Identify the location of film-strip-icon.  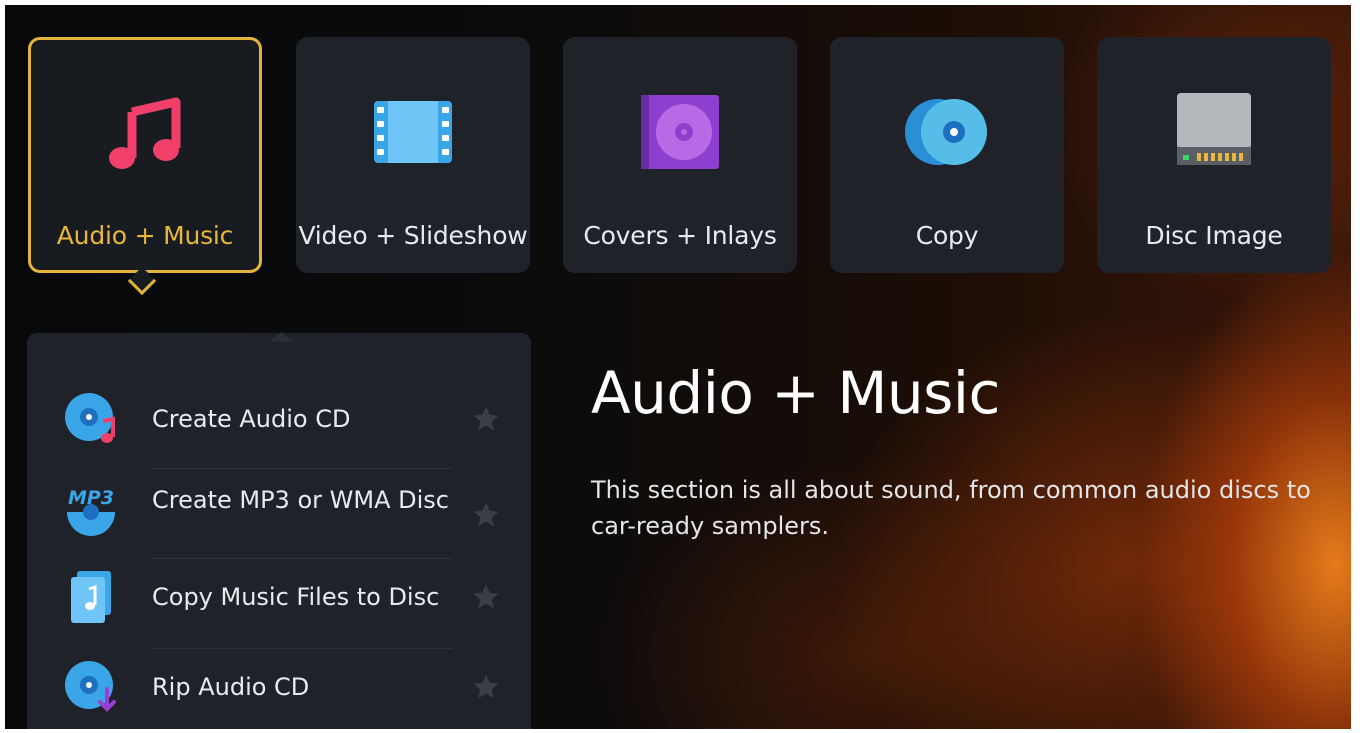
(413, 132).